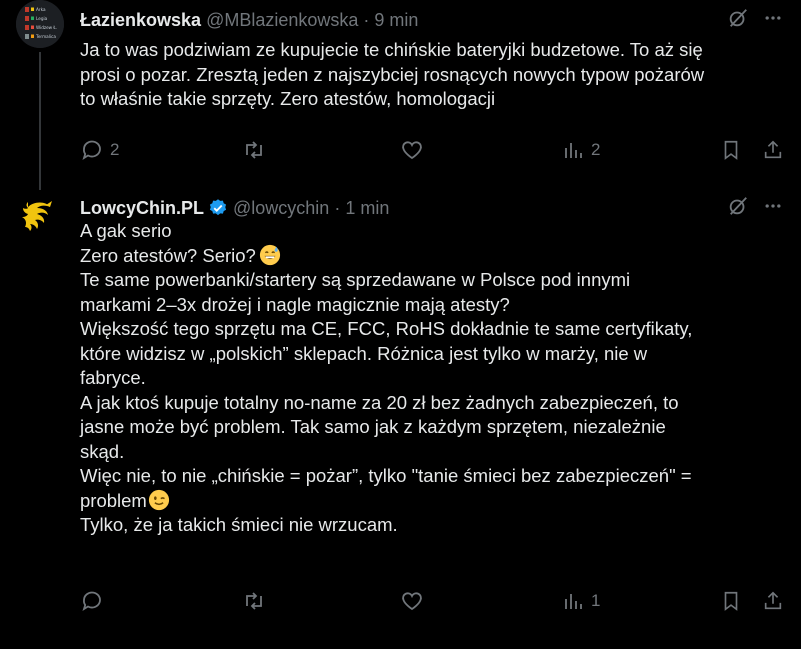  What do you see at coordinates (269, 254) in the screenshot?
I see `grinning-face-with-sweat-emoji` at bounding box center [269, 254].